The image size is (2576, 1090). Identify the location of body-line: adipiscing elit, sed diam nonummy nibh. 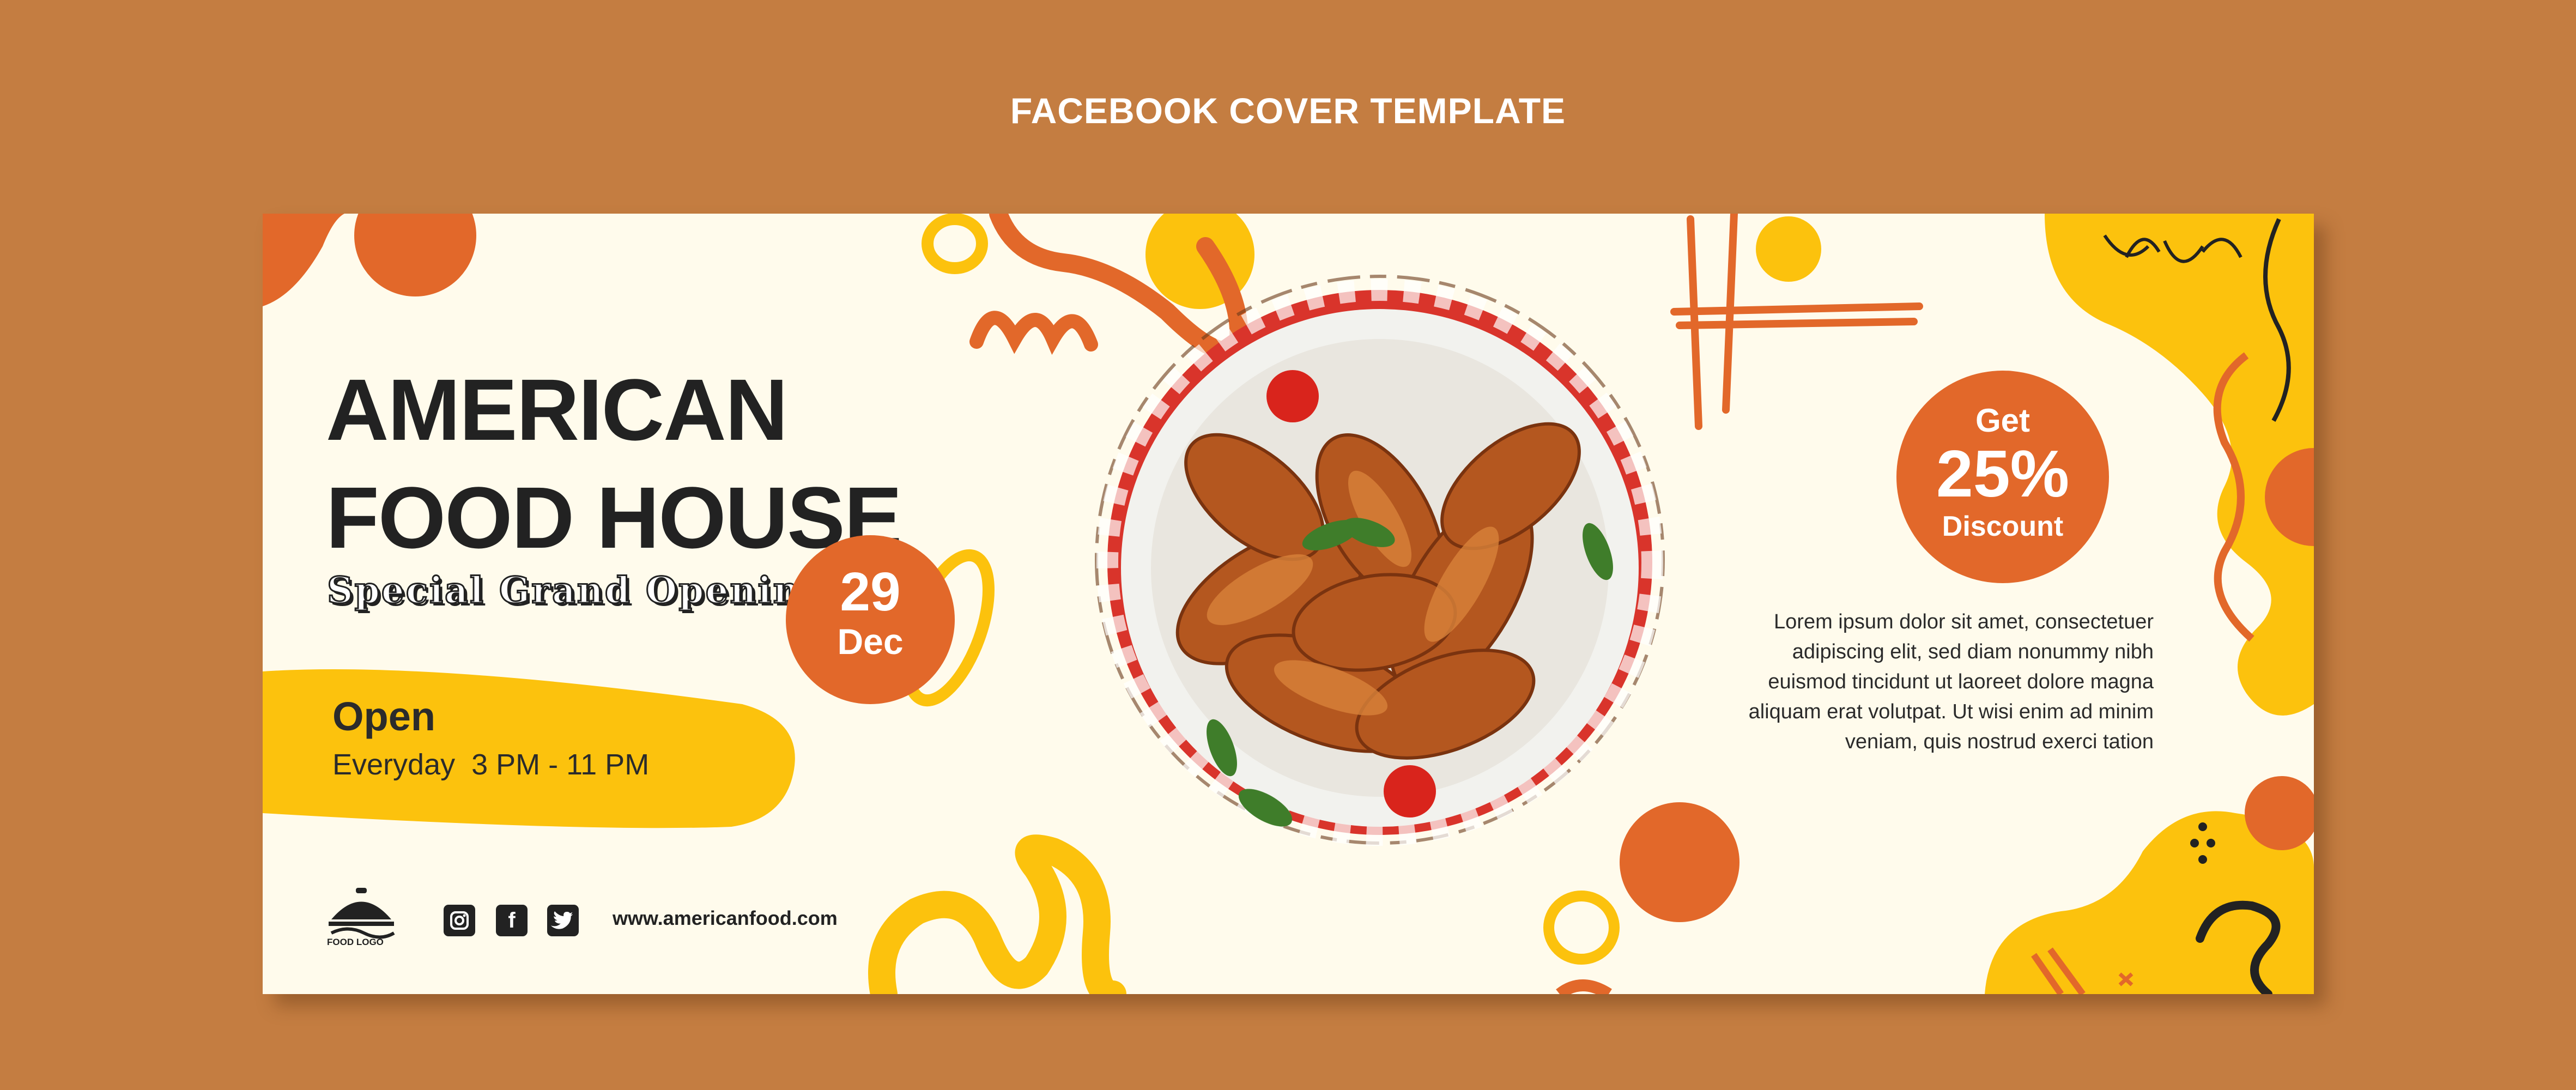
(1973, 652).